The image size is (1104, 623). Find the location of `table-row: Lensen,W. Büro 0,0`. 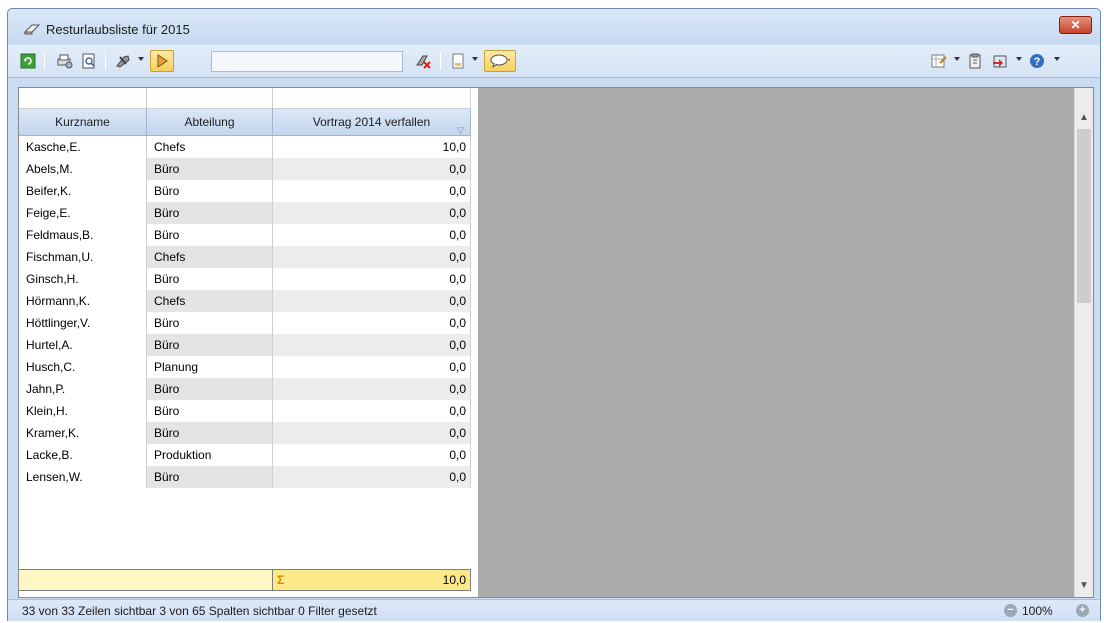

table-row: Lensen,W. Büro 0,0 is located at coordinates (245, 477).